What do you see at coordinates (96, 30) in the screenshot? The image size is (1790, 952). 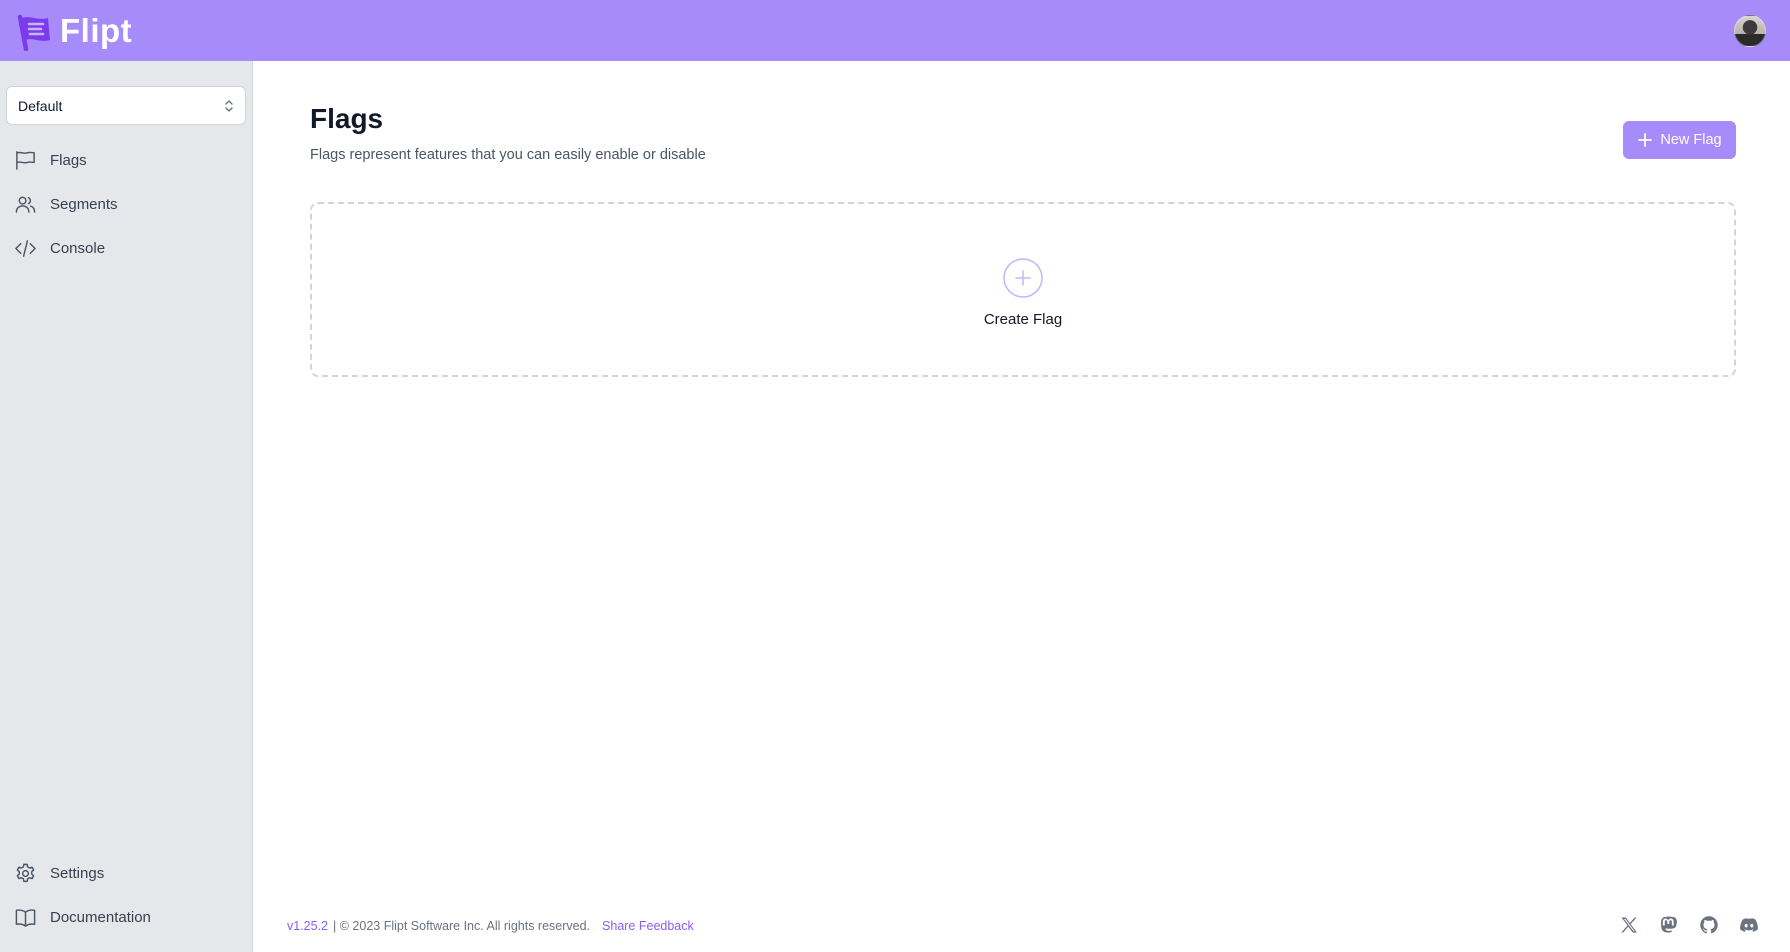 I see `brand-name: Flipt` at bounding box center [96, 30].